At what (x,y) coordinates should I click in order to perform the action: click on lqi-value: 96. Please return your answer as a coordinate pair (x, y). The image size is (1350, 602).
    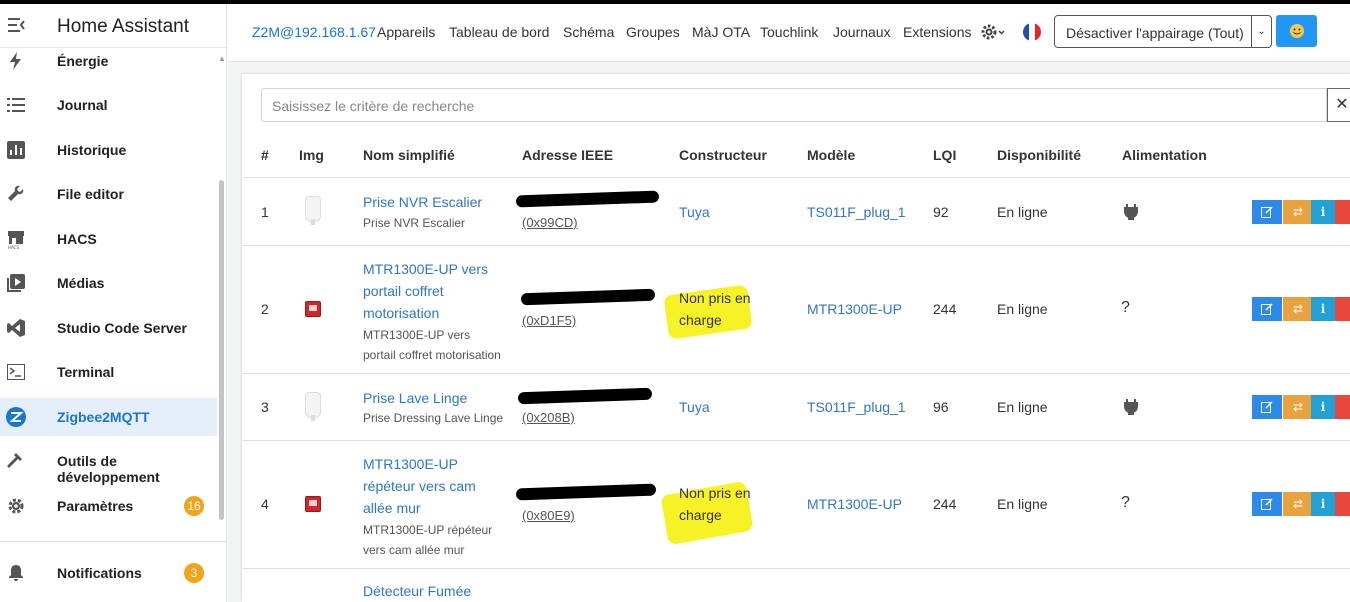
    Looking at the image, I should click on (941, 407).